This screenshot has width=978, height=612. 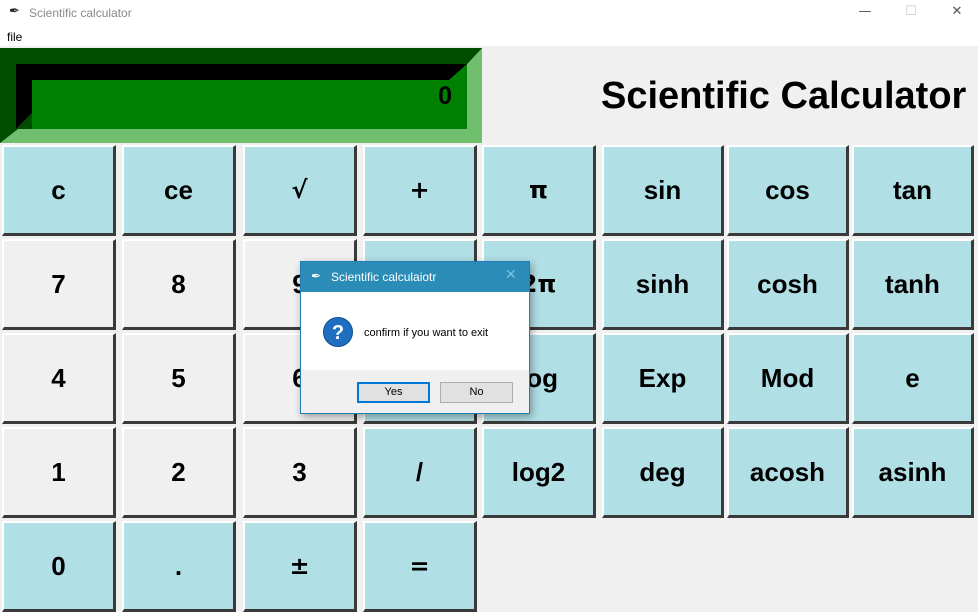 I want to click on yes-button: Yes, so click(x=393, y=392).